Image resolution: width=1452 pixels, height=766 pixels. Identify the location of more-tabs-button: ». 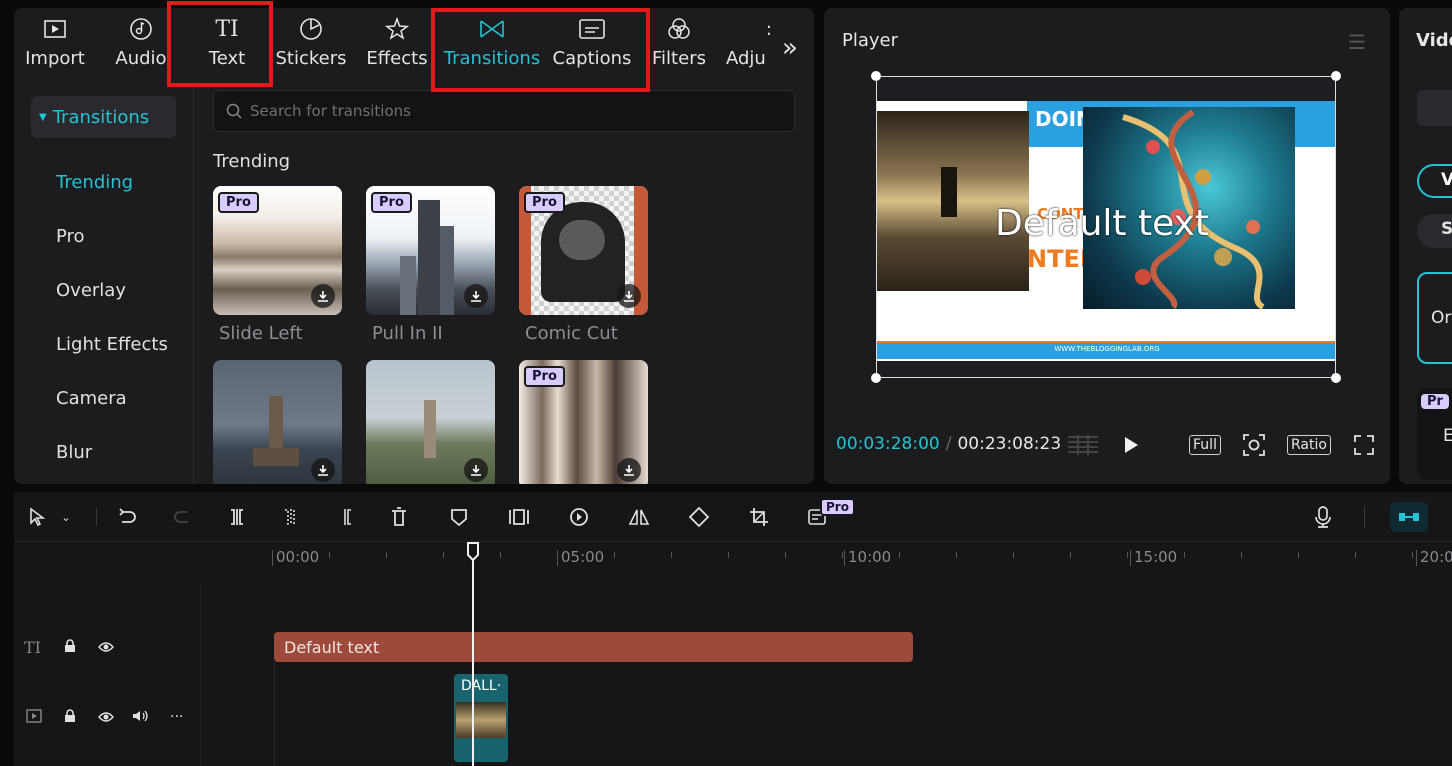
(790, 48).